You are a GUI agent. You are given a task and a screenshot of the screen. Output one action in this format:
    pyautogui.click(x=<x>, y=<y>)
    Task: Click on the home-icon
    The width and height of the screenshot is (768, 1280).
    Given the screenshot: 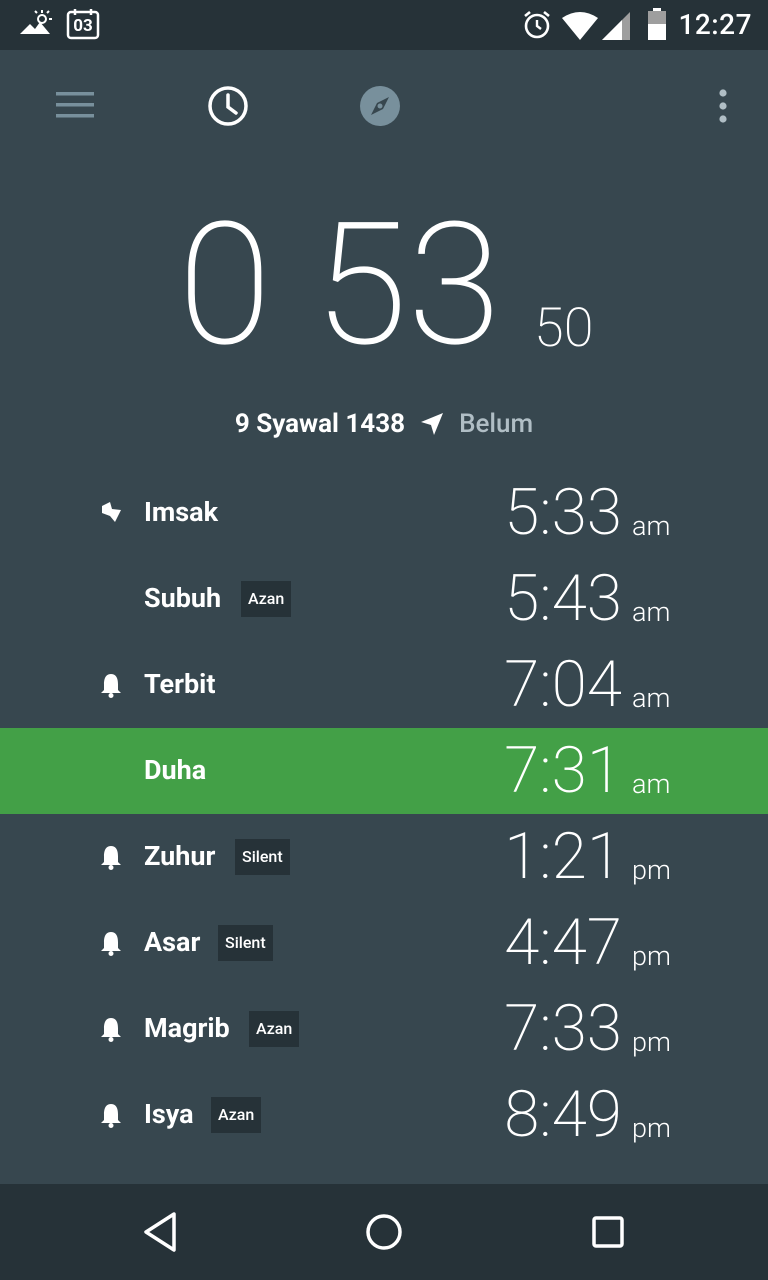 What is the action you would take?
    pyautogui.click(x=384, y=1234)
    